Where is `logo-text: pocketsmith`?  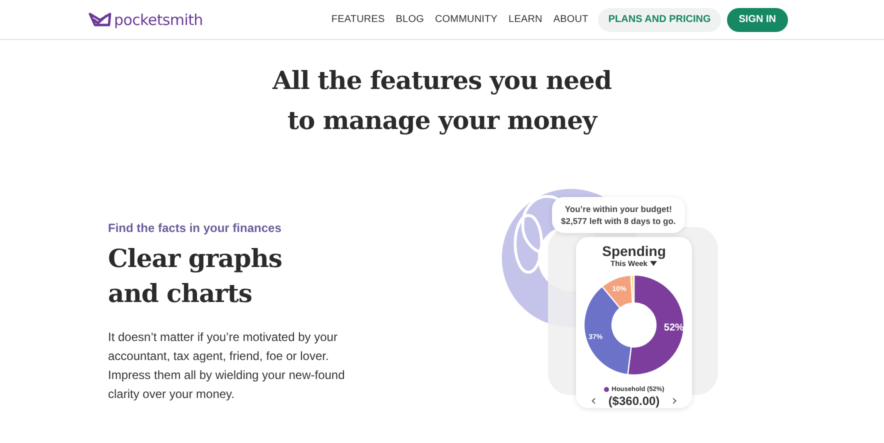 logo-text: pocketsmith is located at coordinates (158, 19).